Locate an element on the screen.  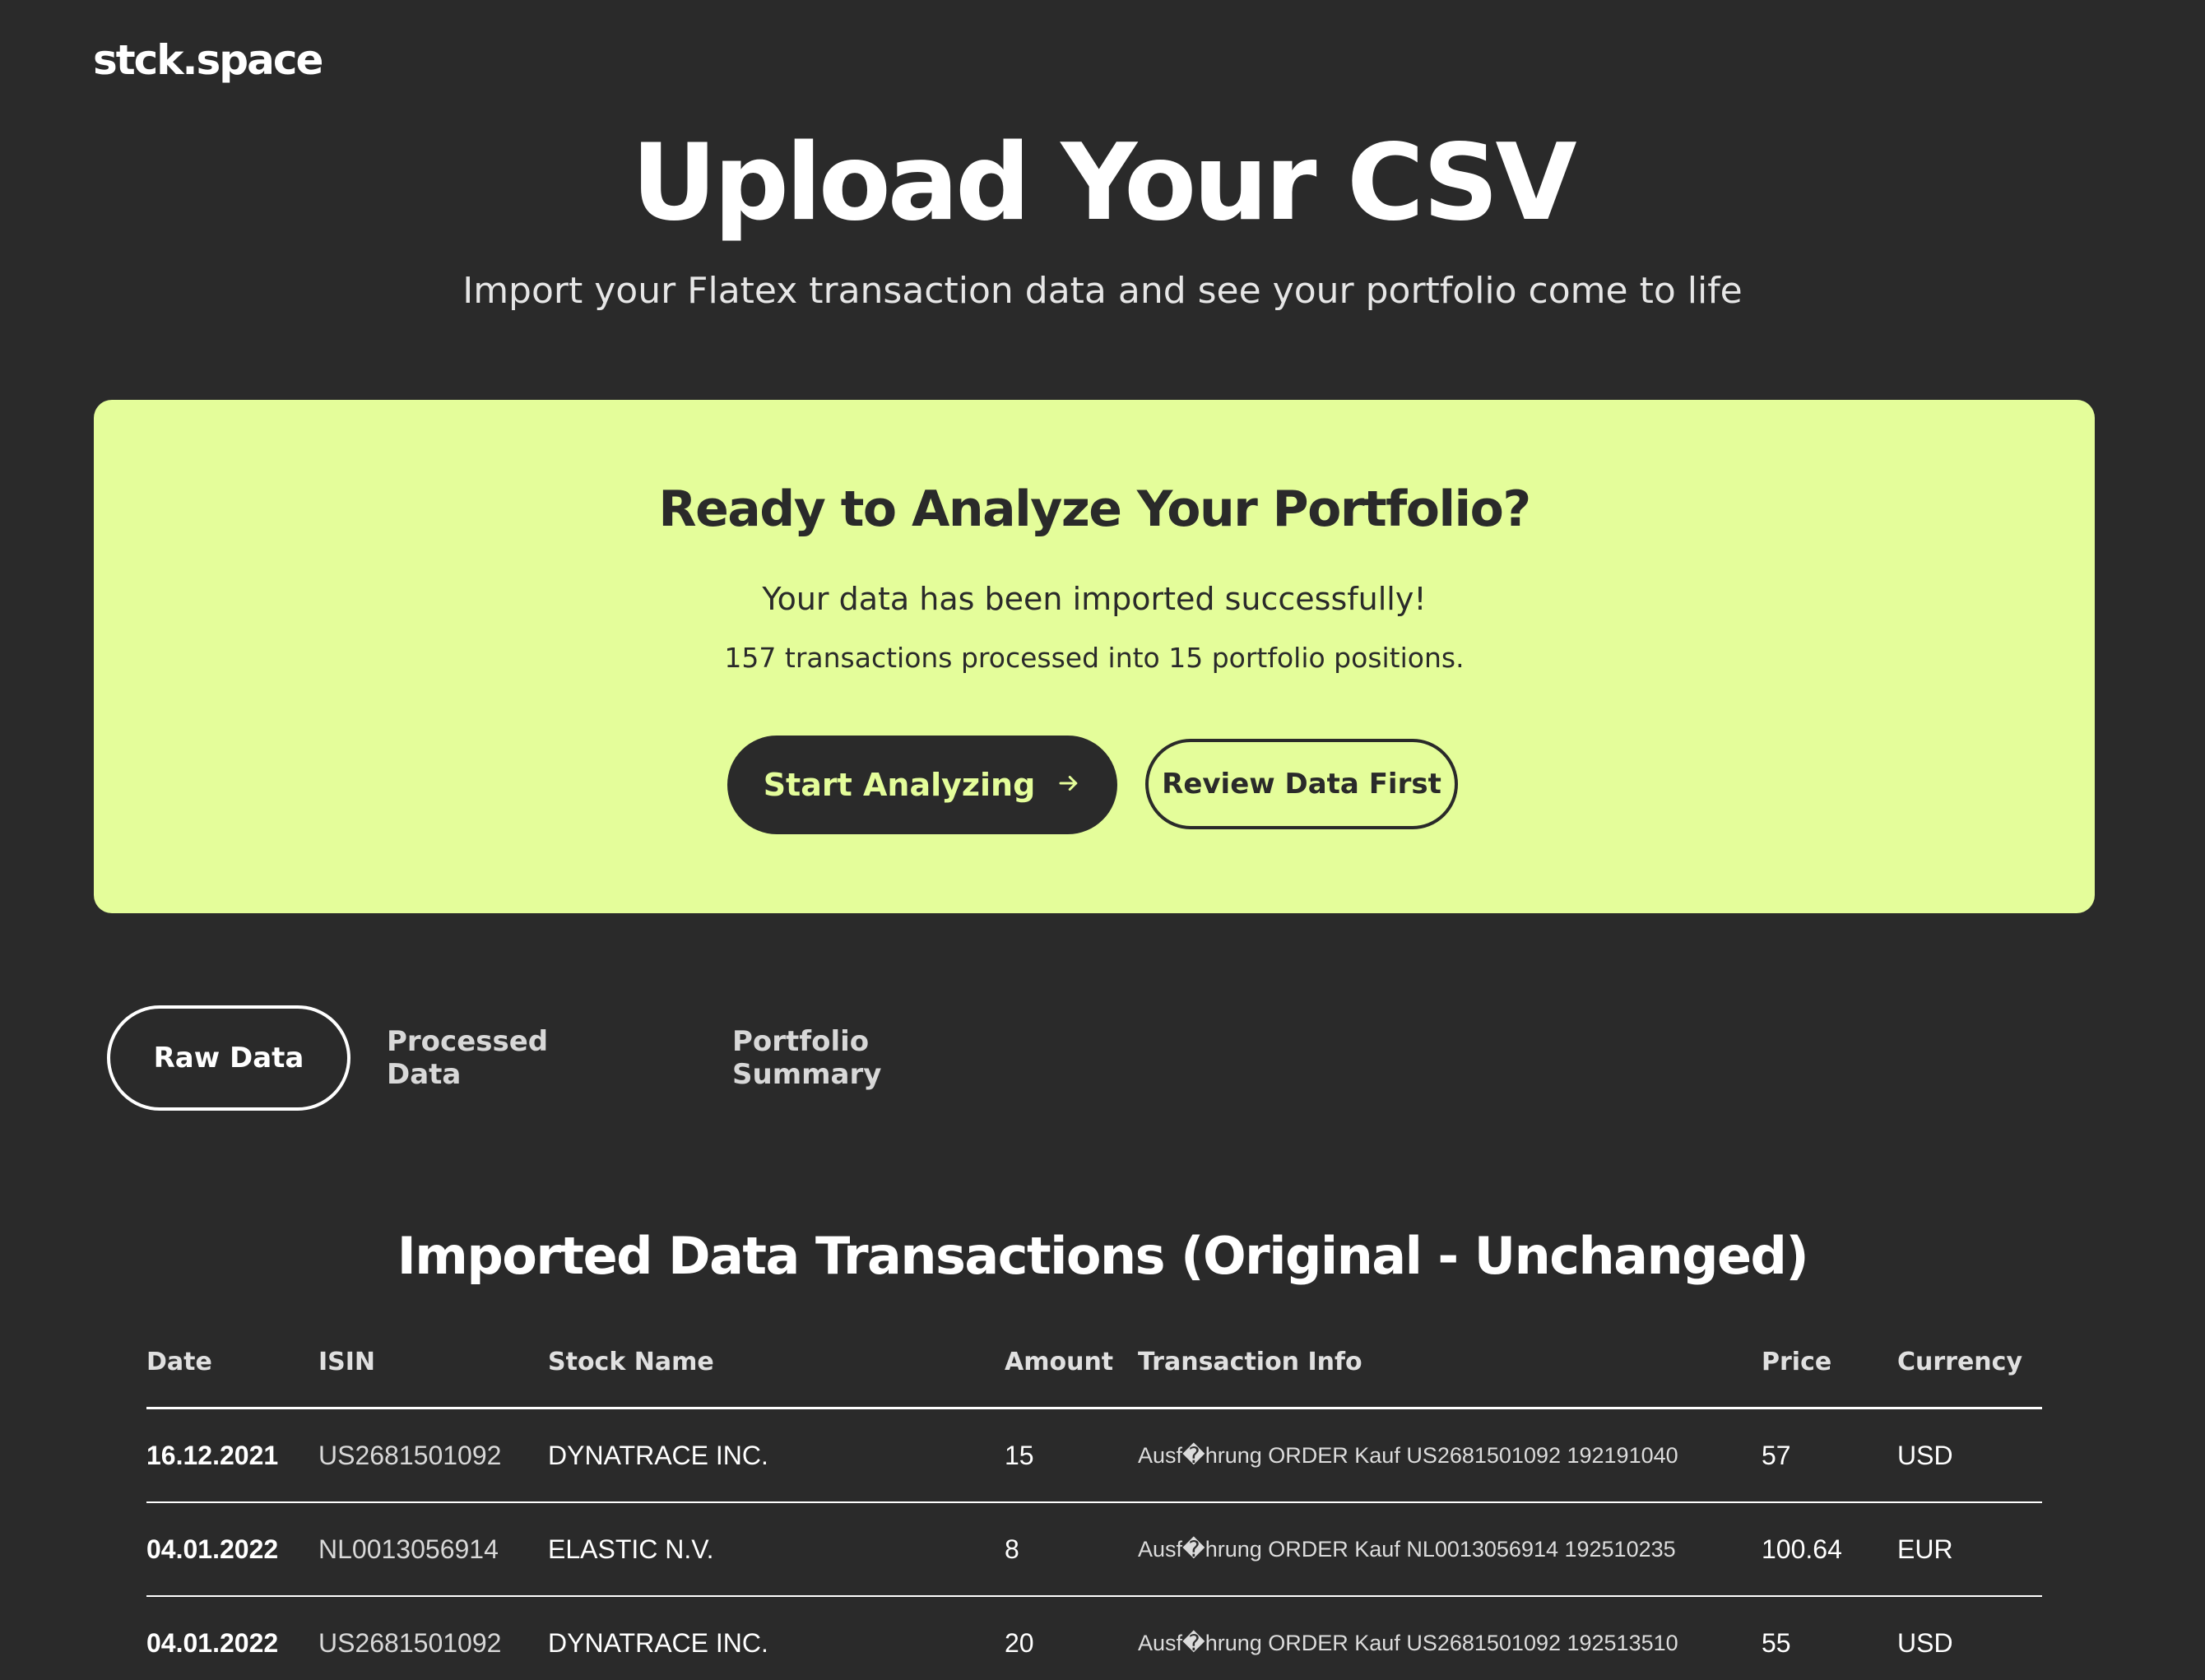
tab-processed-data: Processed Data is located at coordinates (506, 1058).